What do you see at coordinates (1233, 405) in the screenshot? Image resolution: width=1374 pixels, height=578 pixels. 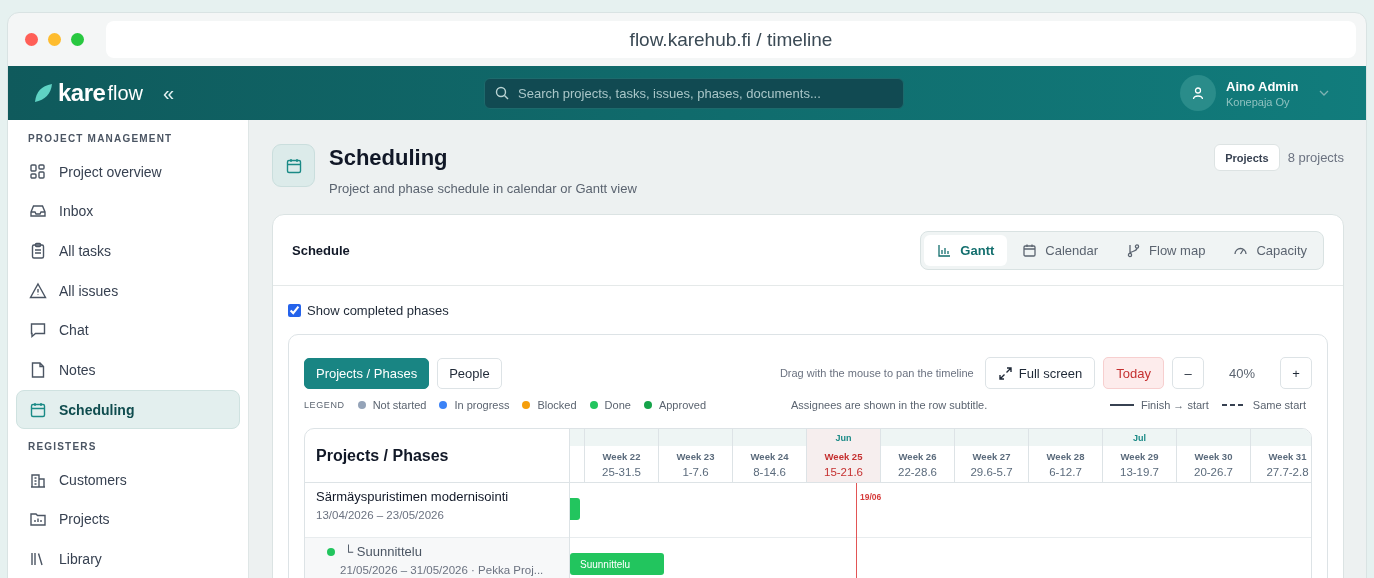 I see `dashed-line-icon` at bounding box center [1233, 405].